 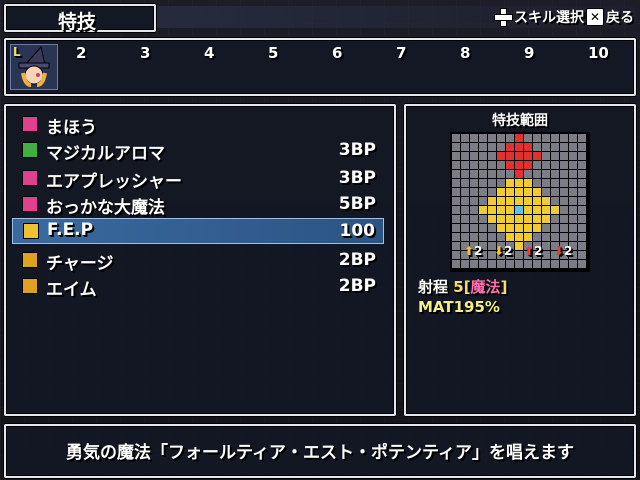 What do you see at coordinates (273, 53) in the screenshot?
I see `party-slot-5: 5` at bounding box center [273, 53].